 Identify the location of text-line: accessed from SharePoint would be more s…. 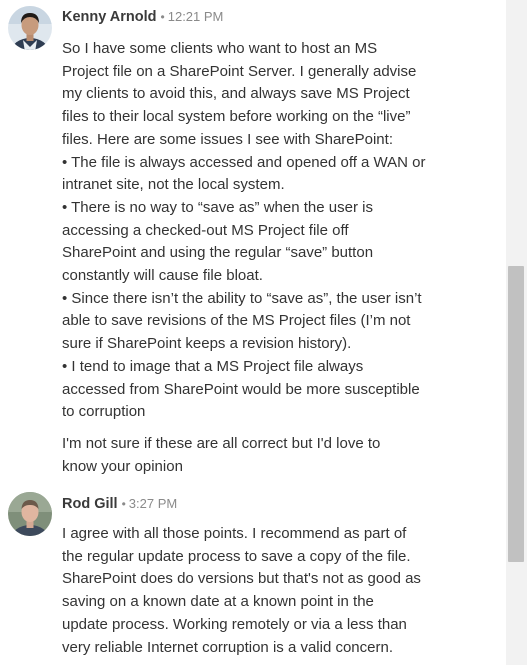
(241, 389).